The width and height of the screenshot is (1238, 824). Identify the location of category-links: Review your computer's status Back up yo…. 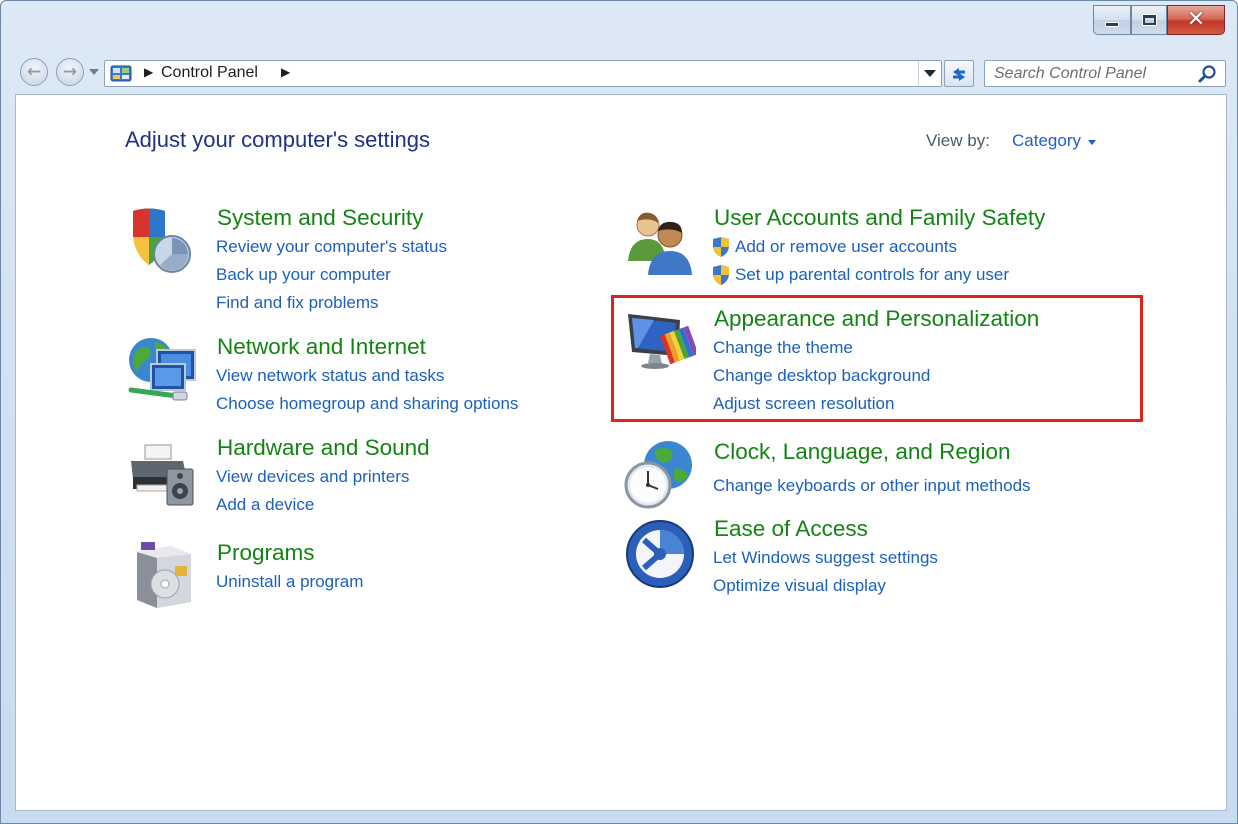
(331, 278).